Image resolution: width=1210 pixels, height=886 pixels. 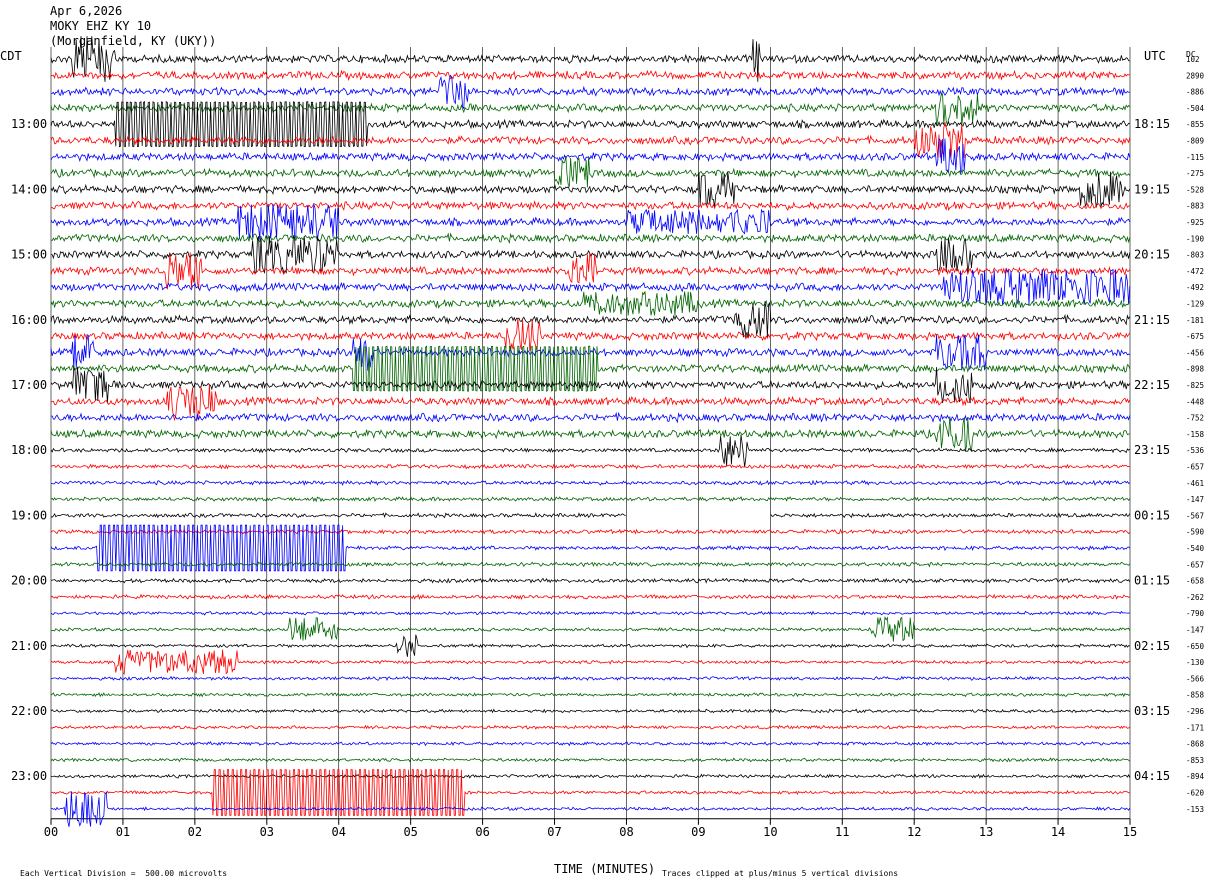 I want to click on dc-offset-label: 2890, so click(x=1195, y=75).